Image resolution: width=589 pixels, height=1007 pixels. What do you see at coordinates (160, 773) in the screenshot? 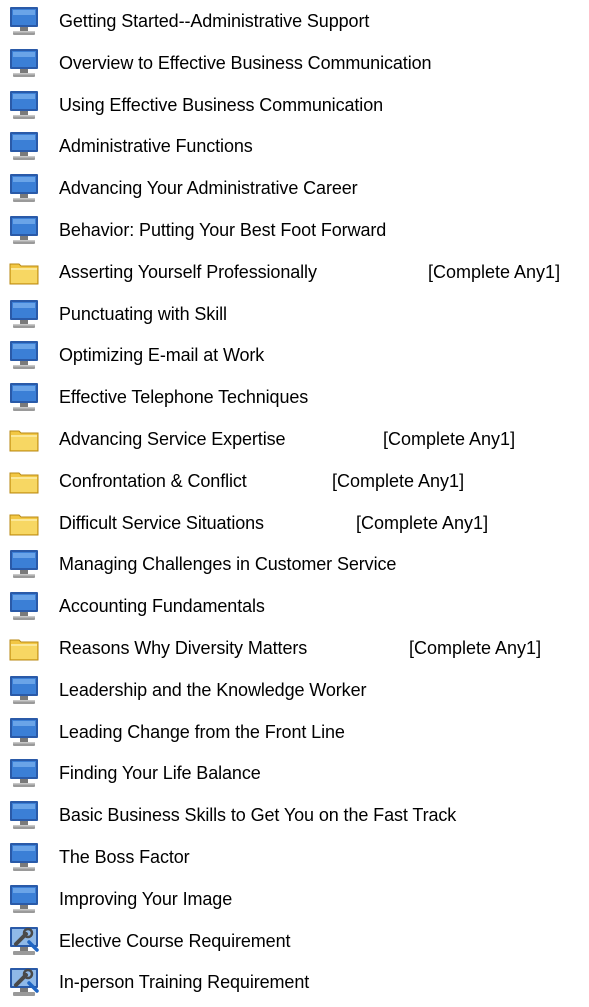
I see `item-label: Finding Your Life Balance` at bounding box center [160, 773].